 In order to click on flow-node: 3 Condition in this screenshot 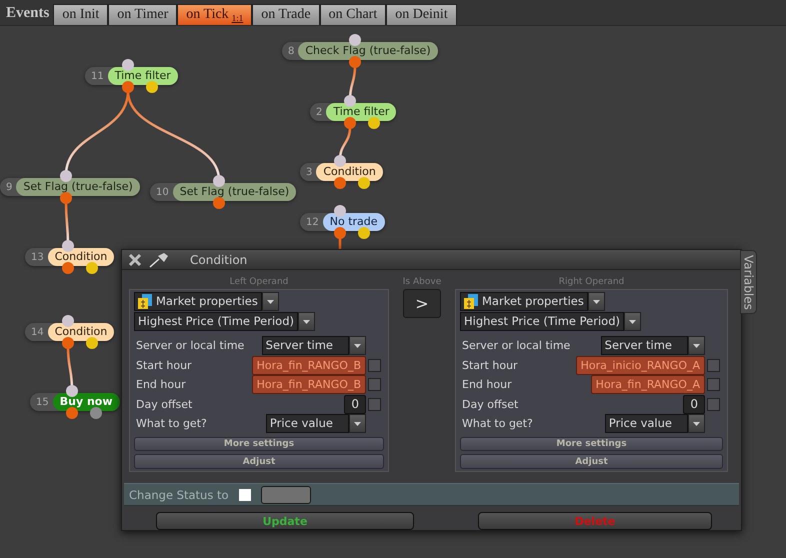, I will do `click(341, 172)`.